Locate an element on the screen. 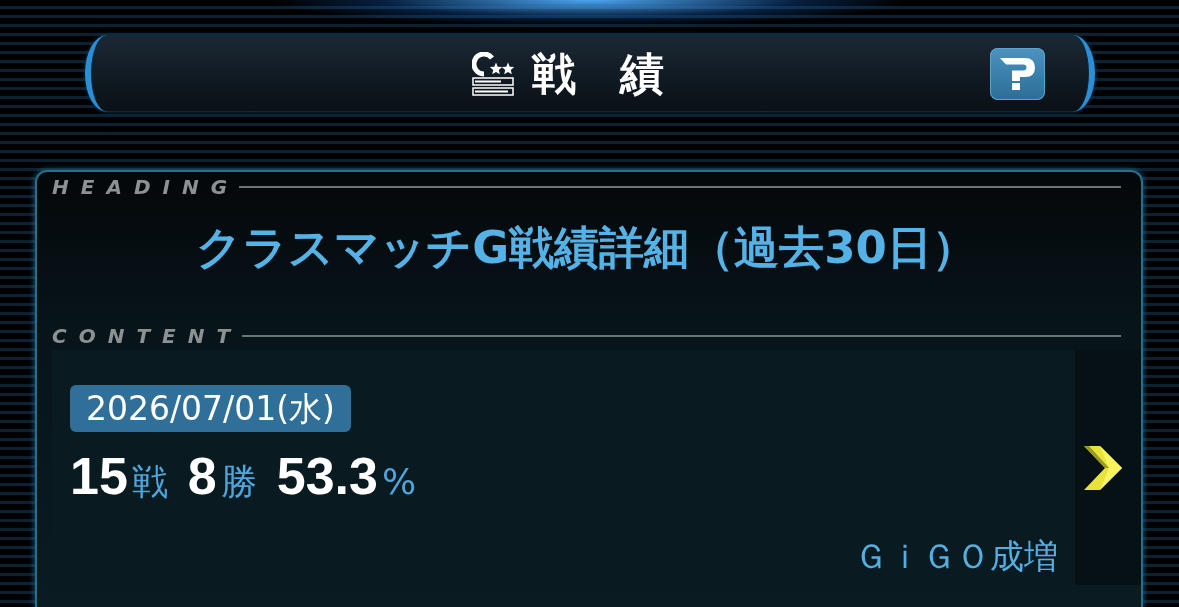 Image resolution: width=1179 pixels, height=607 pixels. stat-unit: 勝 is located at coordinates (238, 482).